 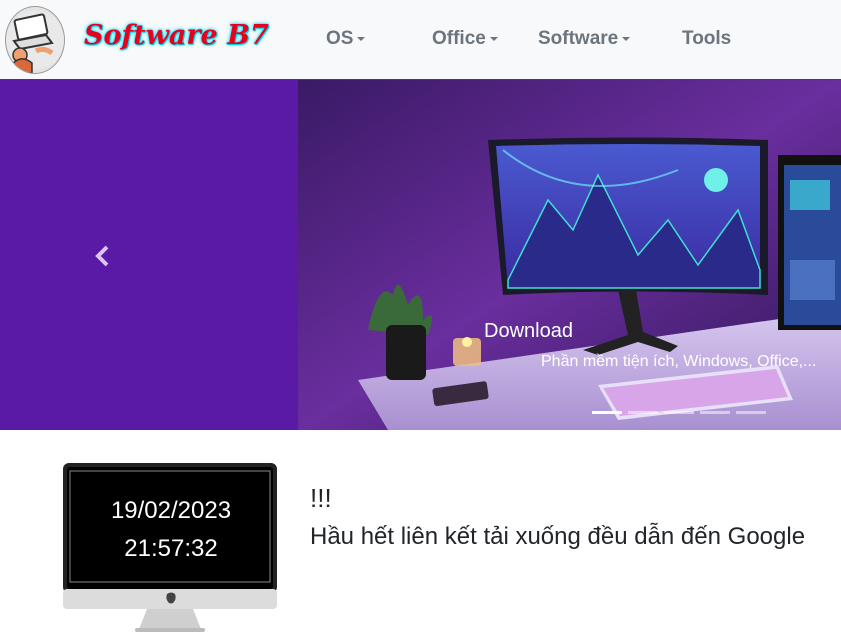 I want to click on carousel-indicators, so click(x=682, y=410).